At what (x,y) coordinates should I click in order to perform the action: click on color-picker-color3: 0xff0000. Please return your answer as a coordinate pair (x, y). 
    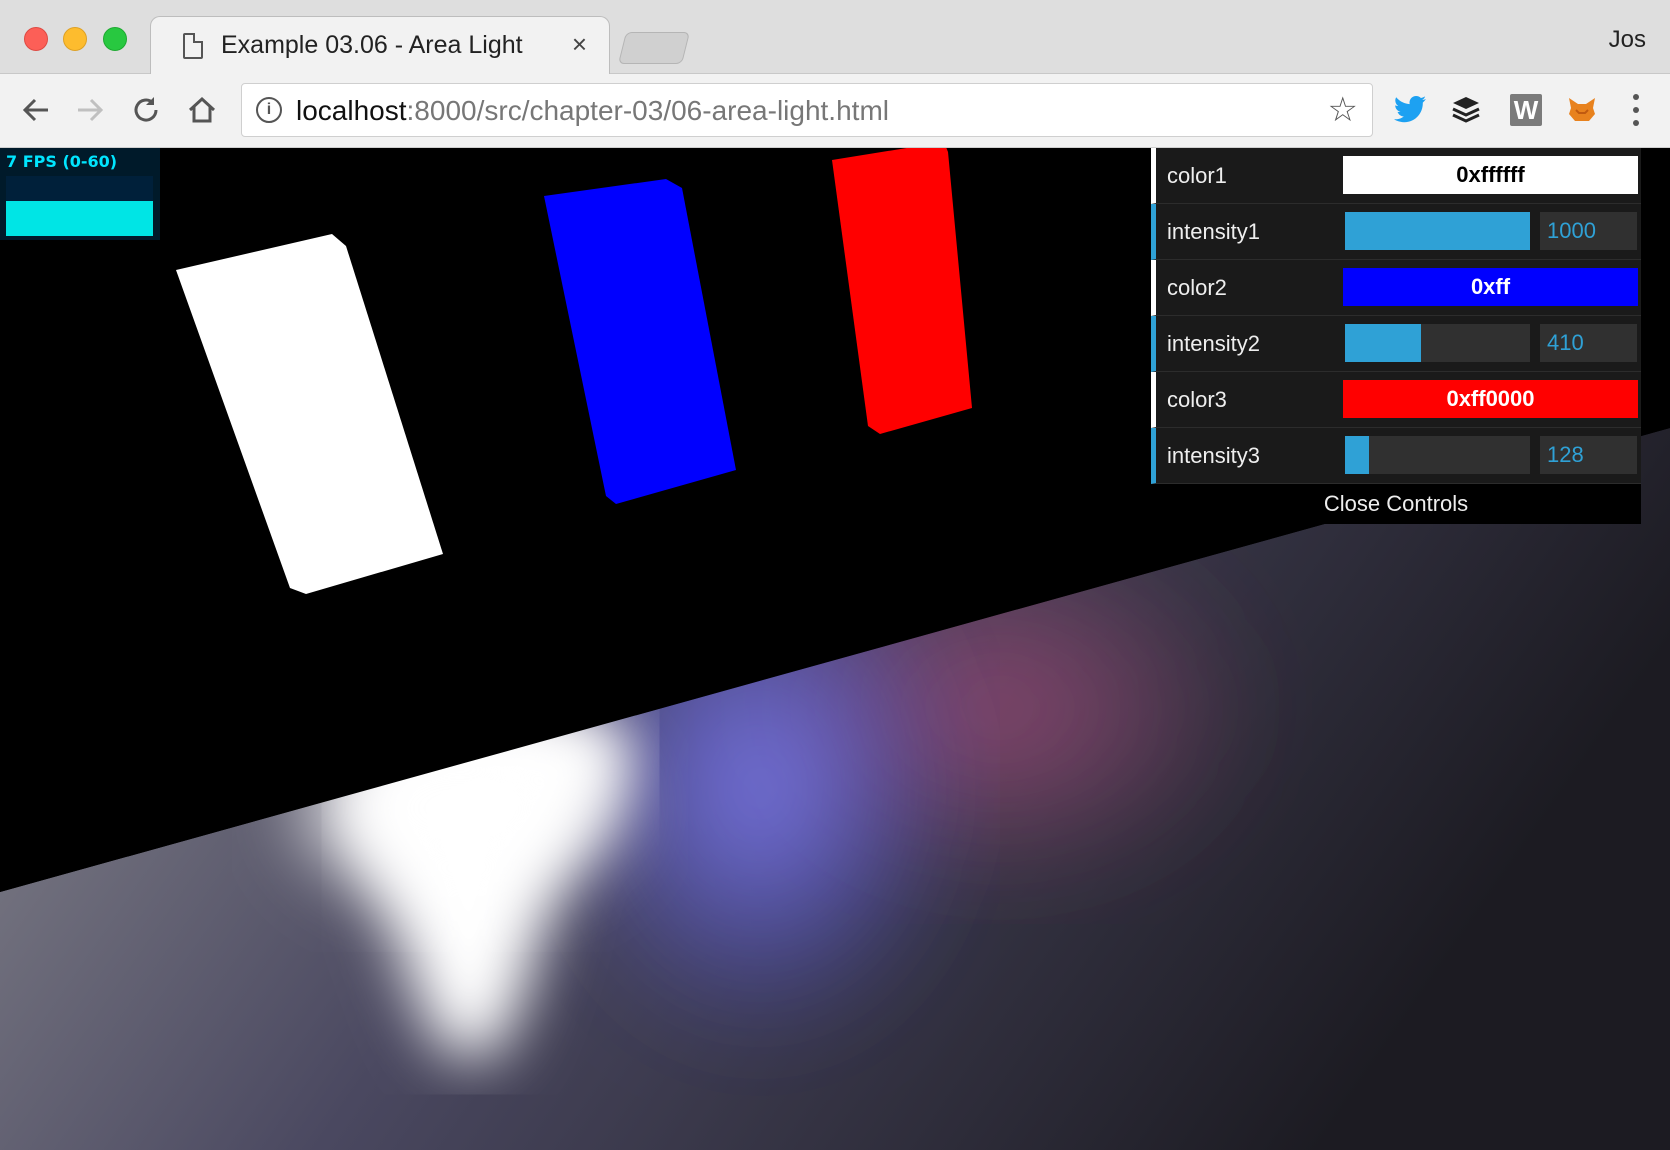
    Looking at the image, I should click on (1490, 399).